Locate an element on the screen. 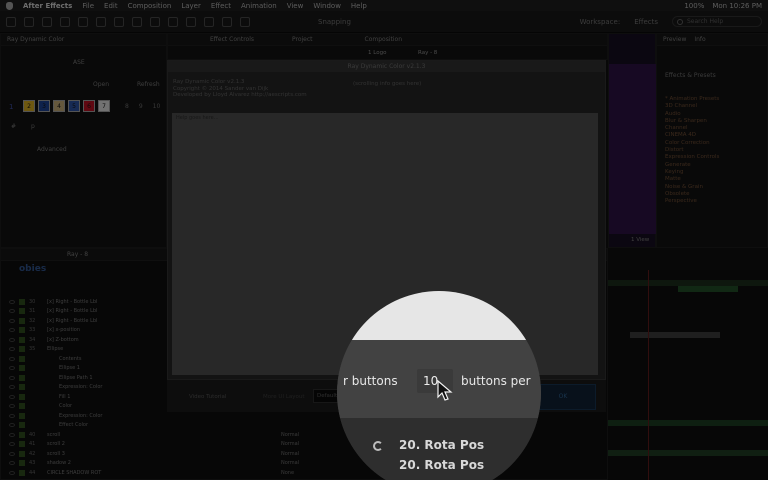 The width and height of the screenshot is (768, 480). magnified-layer-rows: 20. Rota Pos 20. Rota Pos is located at coordinates (439, 449).